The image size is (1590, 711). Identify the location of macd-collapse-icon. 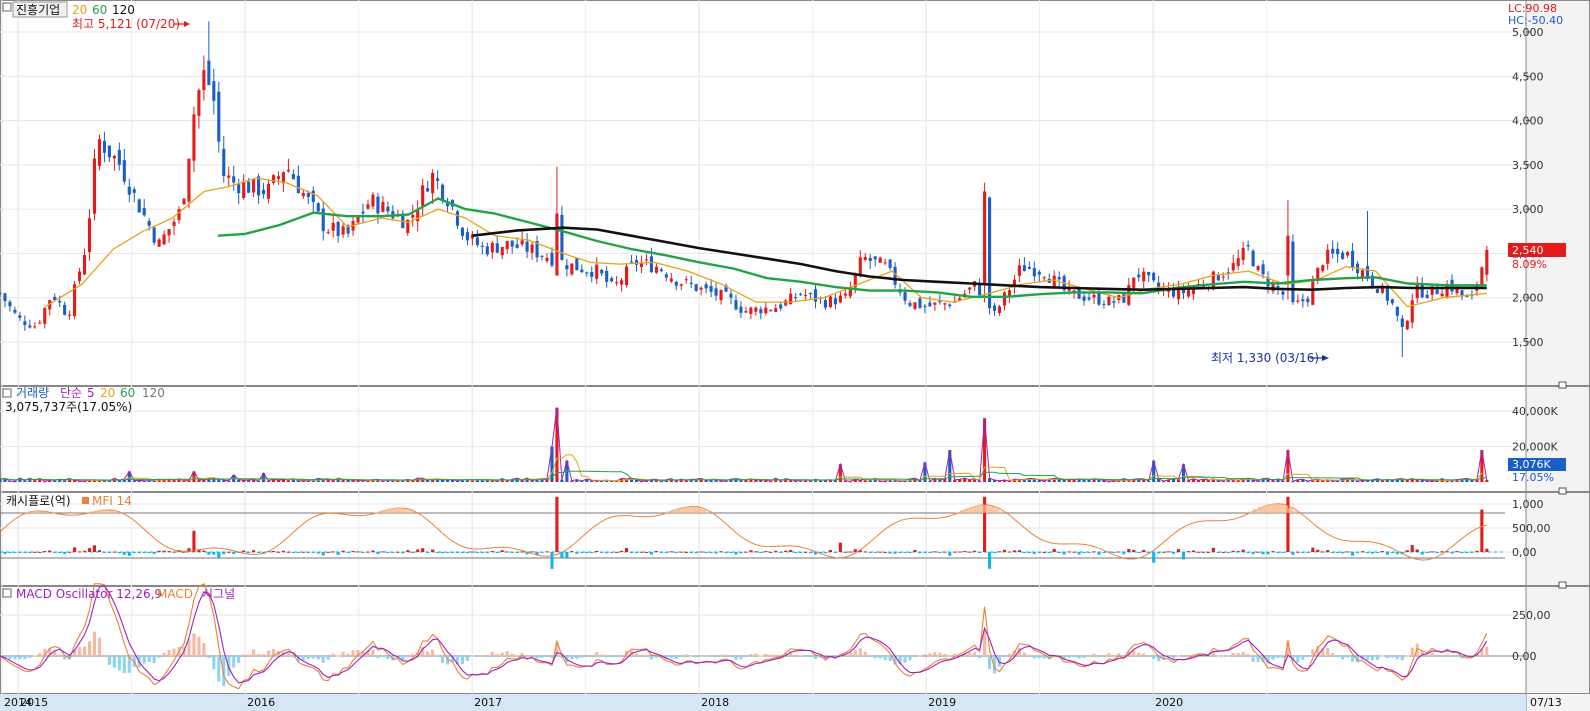
(1562, 585).